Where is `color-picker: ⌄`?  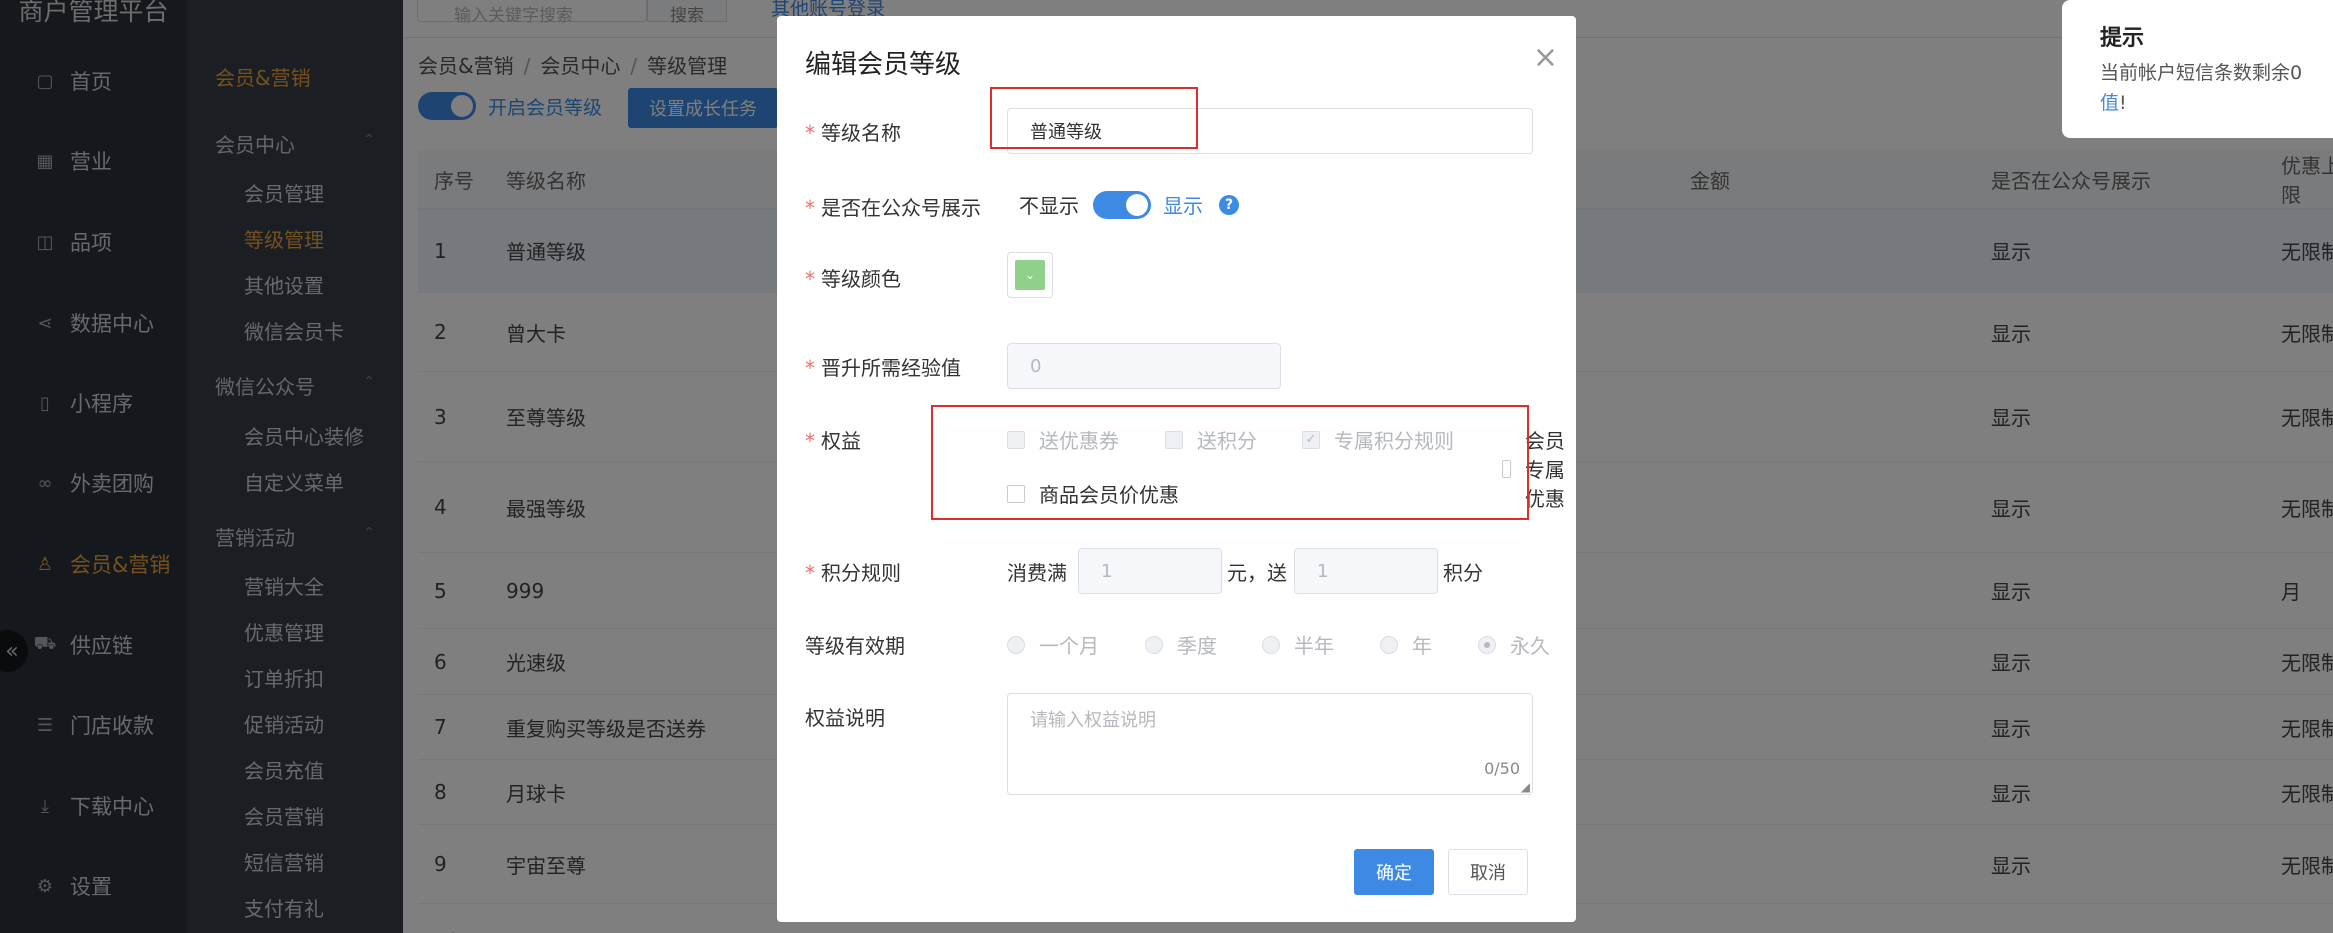
color-picker: ⌄ is located at coordinates (1030, 275).